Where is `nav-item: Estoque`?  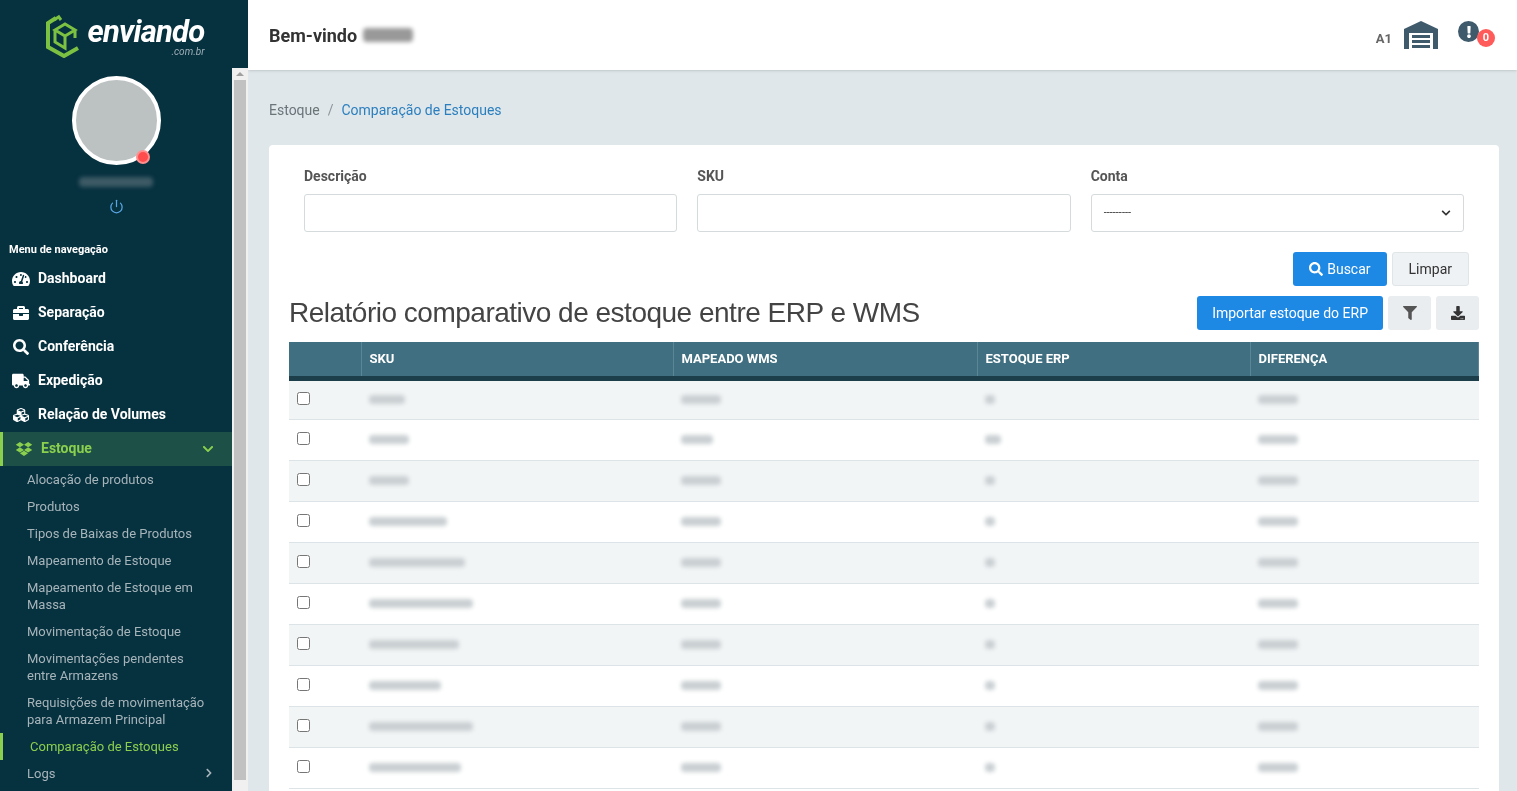
nav-item: Estoque is located at coordinates (116, 448).